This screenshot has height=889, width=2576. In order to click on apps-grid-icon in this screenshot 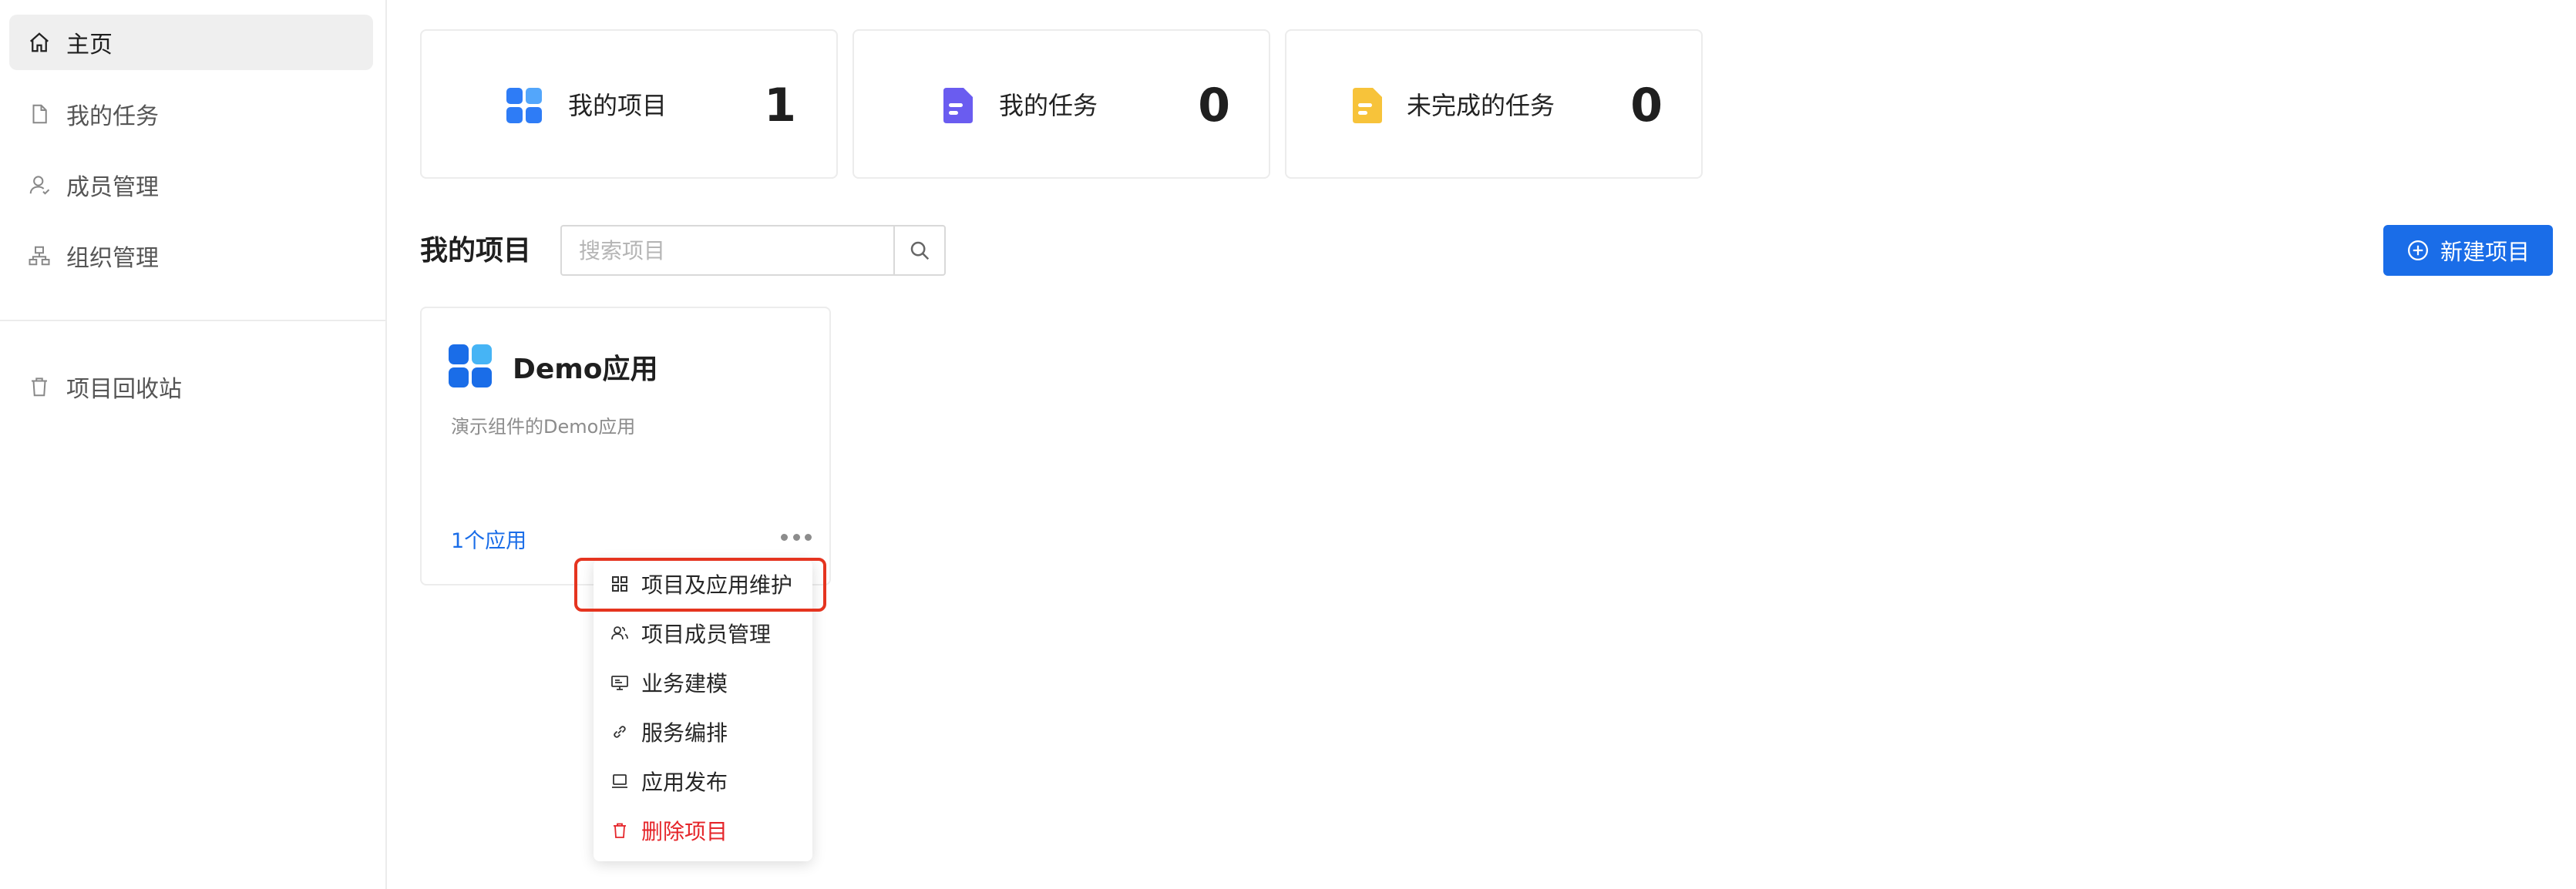, I will do `click(524, 105)`.